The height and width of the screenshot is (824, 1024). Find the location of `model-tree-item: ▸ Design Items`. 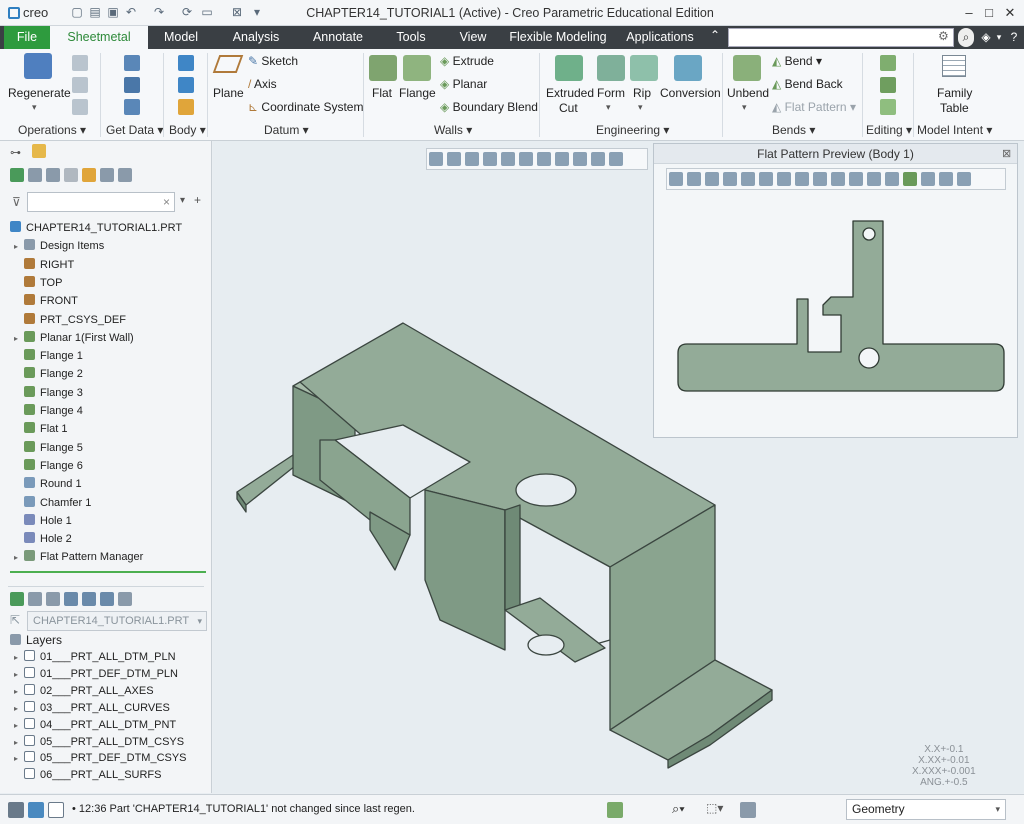

model-tree-item: ▸ Design Items is located at coordinates (59, 246).